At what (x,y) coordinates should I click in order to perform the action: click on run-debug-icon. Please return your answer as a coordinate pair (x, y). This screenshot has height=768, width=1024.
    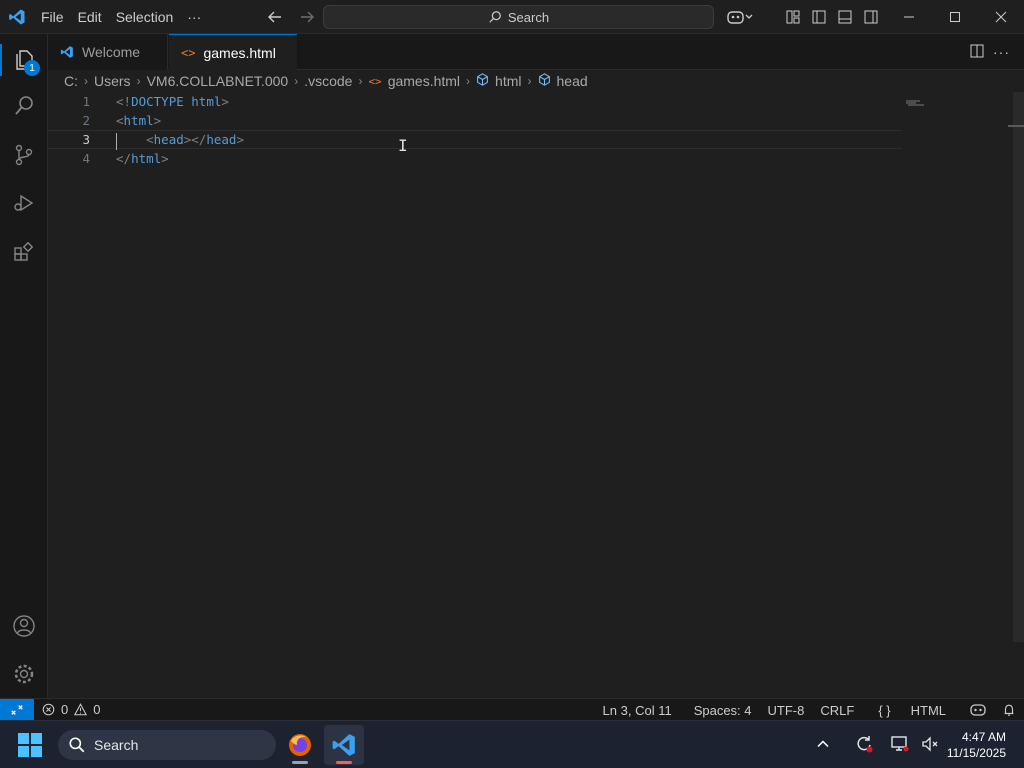
    Looking at the image, I should click on (24, 203).